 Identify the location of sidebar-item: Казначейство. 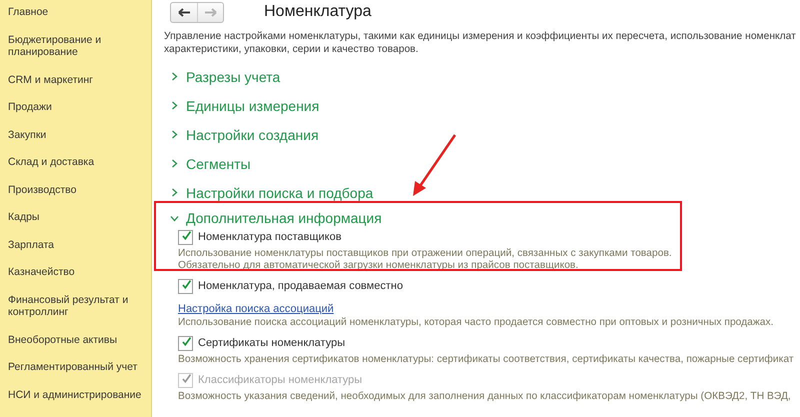
(75, 272).